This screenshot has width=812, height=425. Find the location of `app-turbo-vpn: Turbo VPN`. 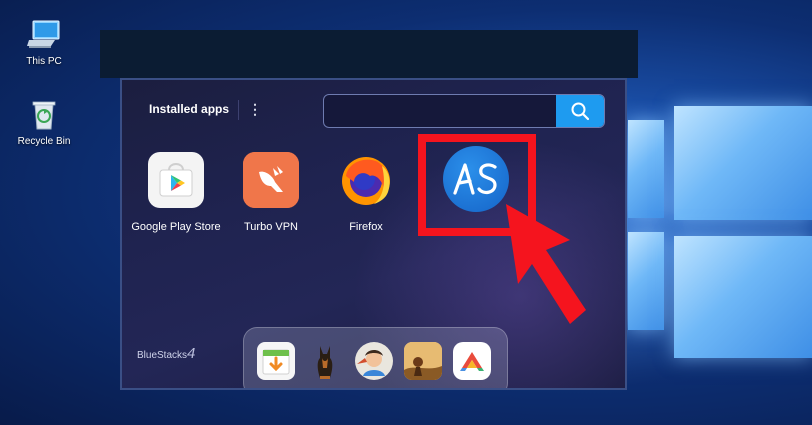

app-turbo-vpn: Turbo VPN is located at coordinates (271, 192).